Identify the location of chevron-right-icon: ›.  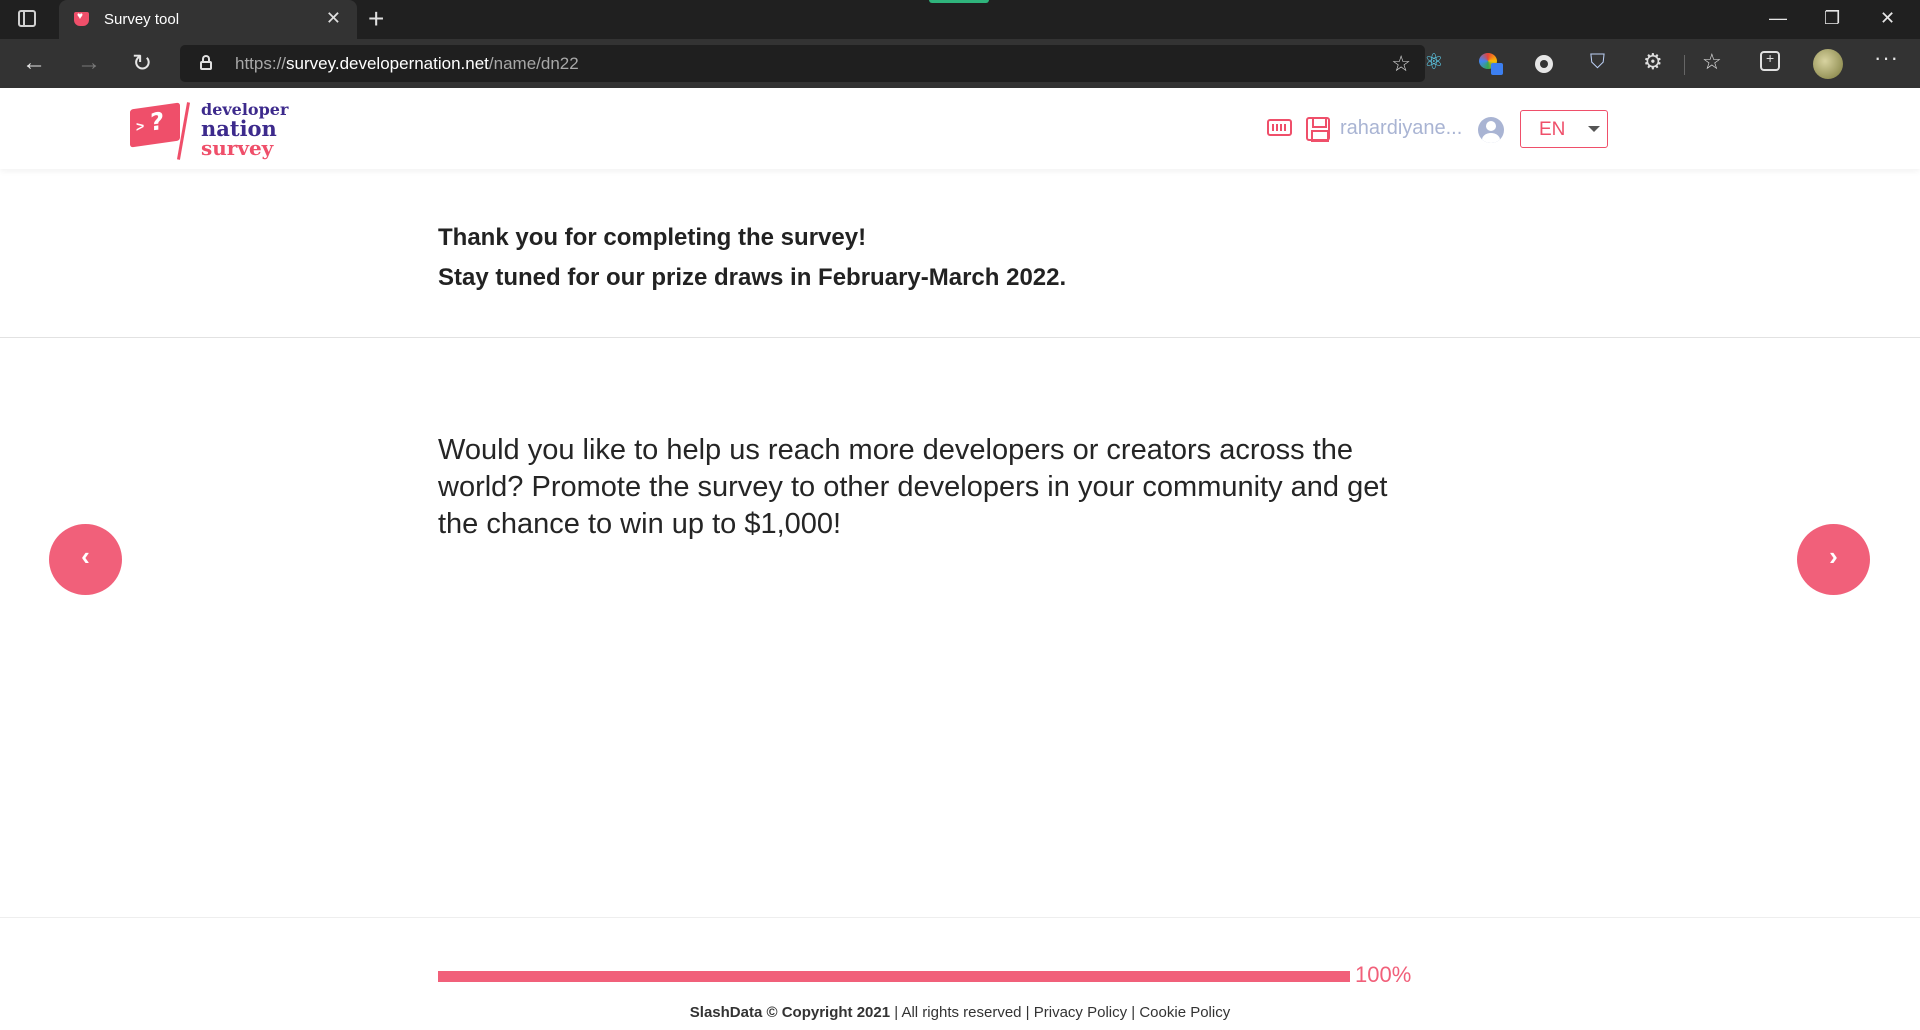
(1833, 556).